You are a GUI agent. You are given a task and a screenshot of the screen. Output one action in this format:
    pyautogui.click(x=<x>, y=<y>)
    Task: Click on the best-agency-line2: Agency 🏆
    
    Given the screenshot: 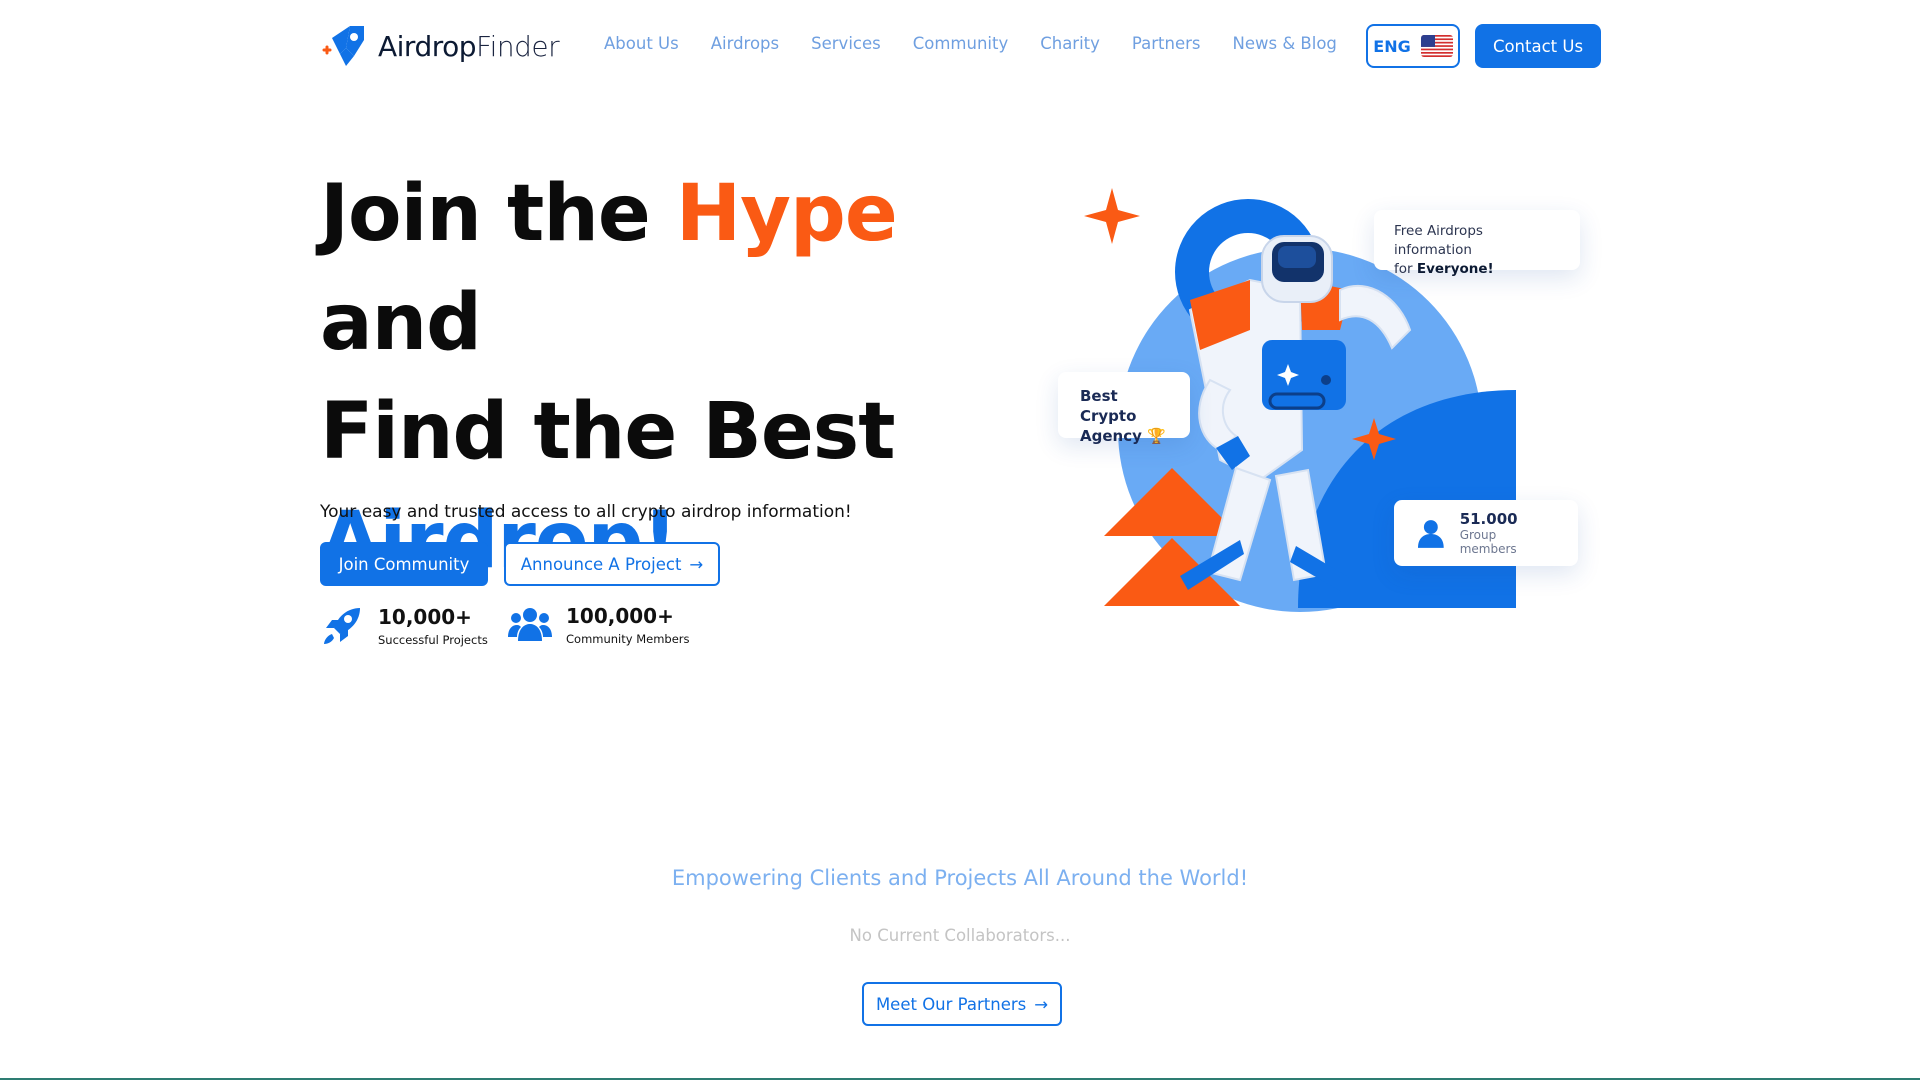 What is the action you would take?
    pyautogui.click(x=1123, y=436)
    